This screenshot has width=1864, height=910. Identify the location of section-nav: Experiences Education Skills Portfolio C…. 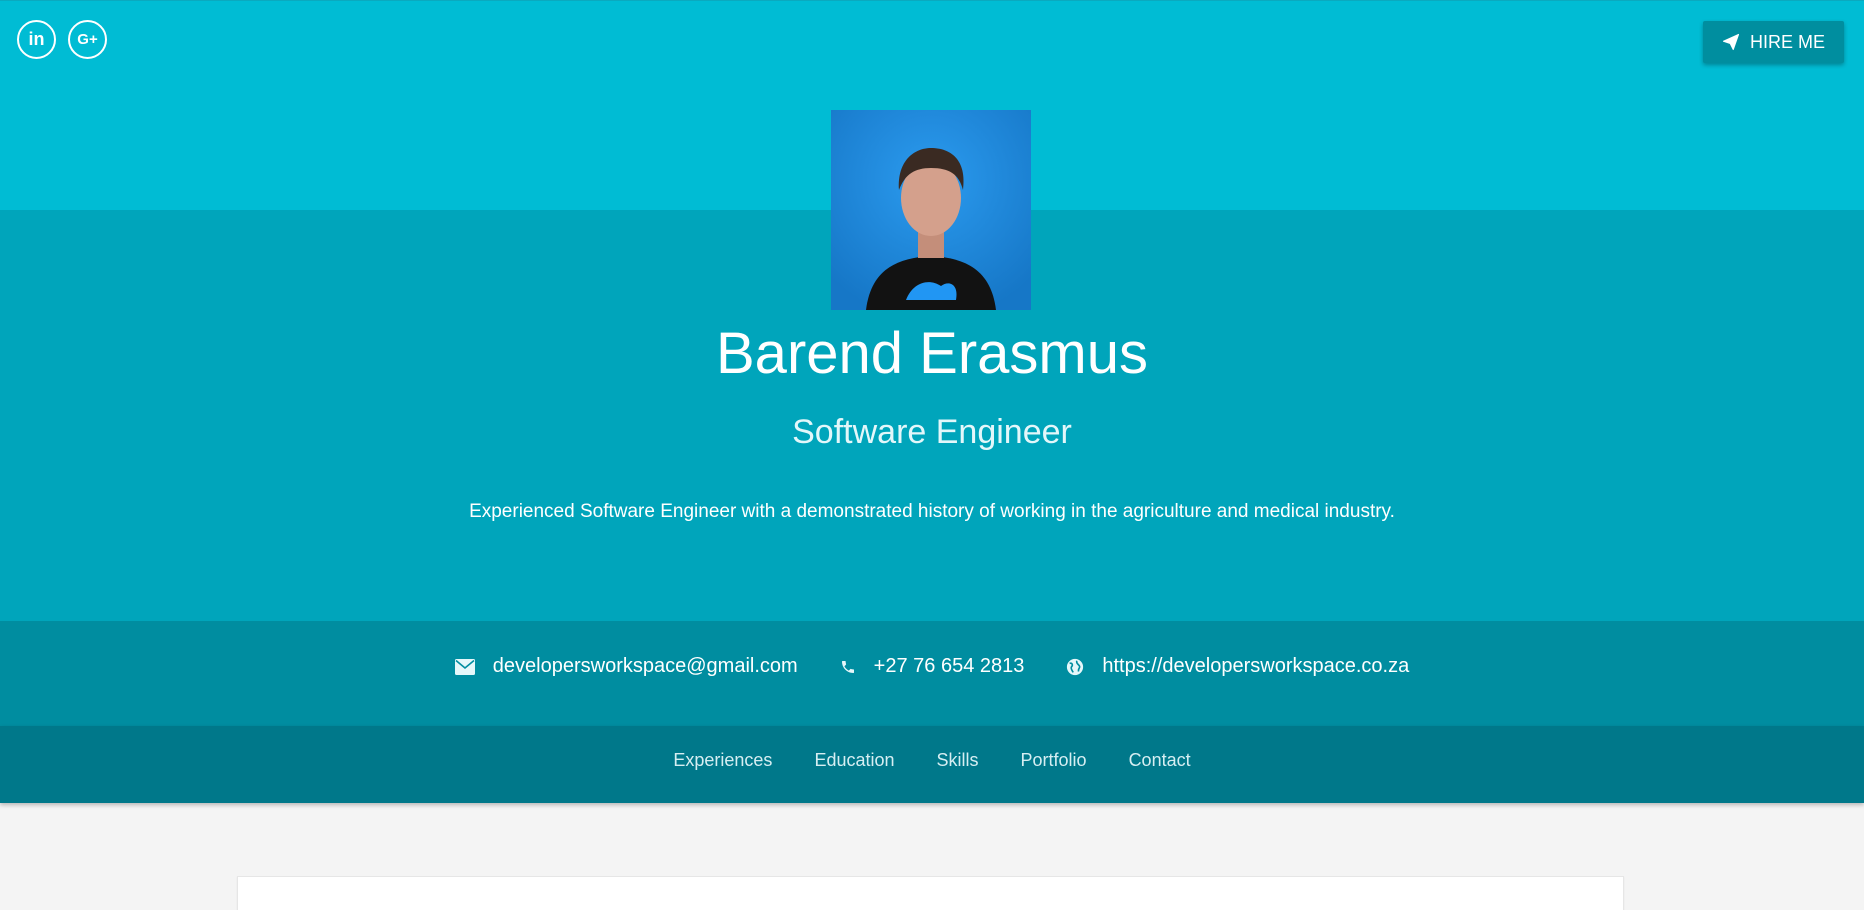
(932, 760).